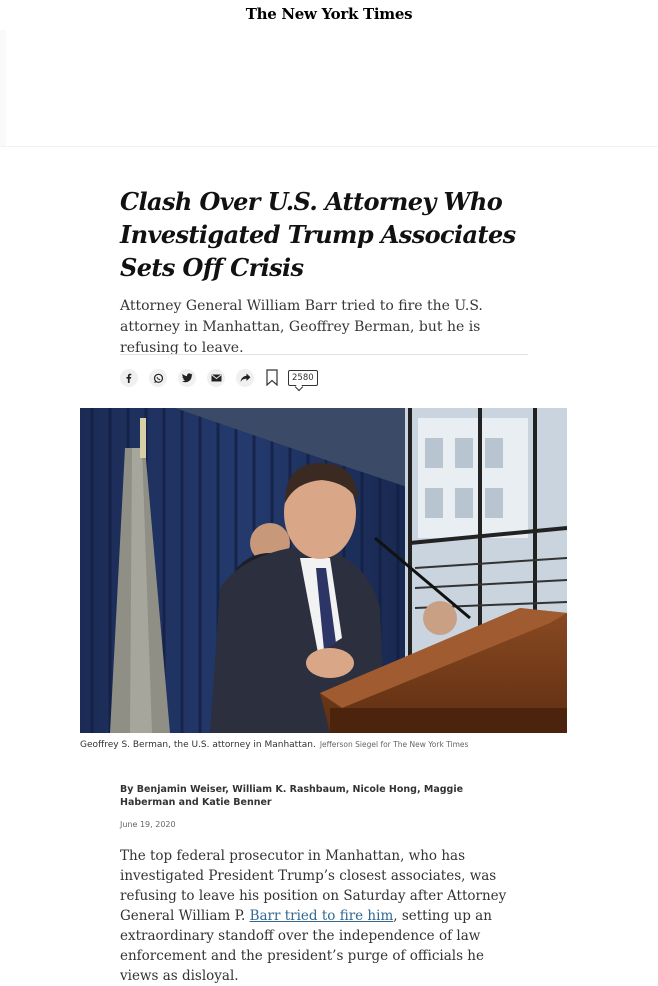 The height and width of the screenshot is (986, 658). I want to click on publish-date: June 19, 2020, so click(148, 824).